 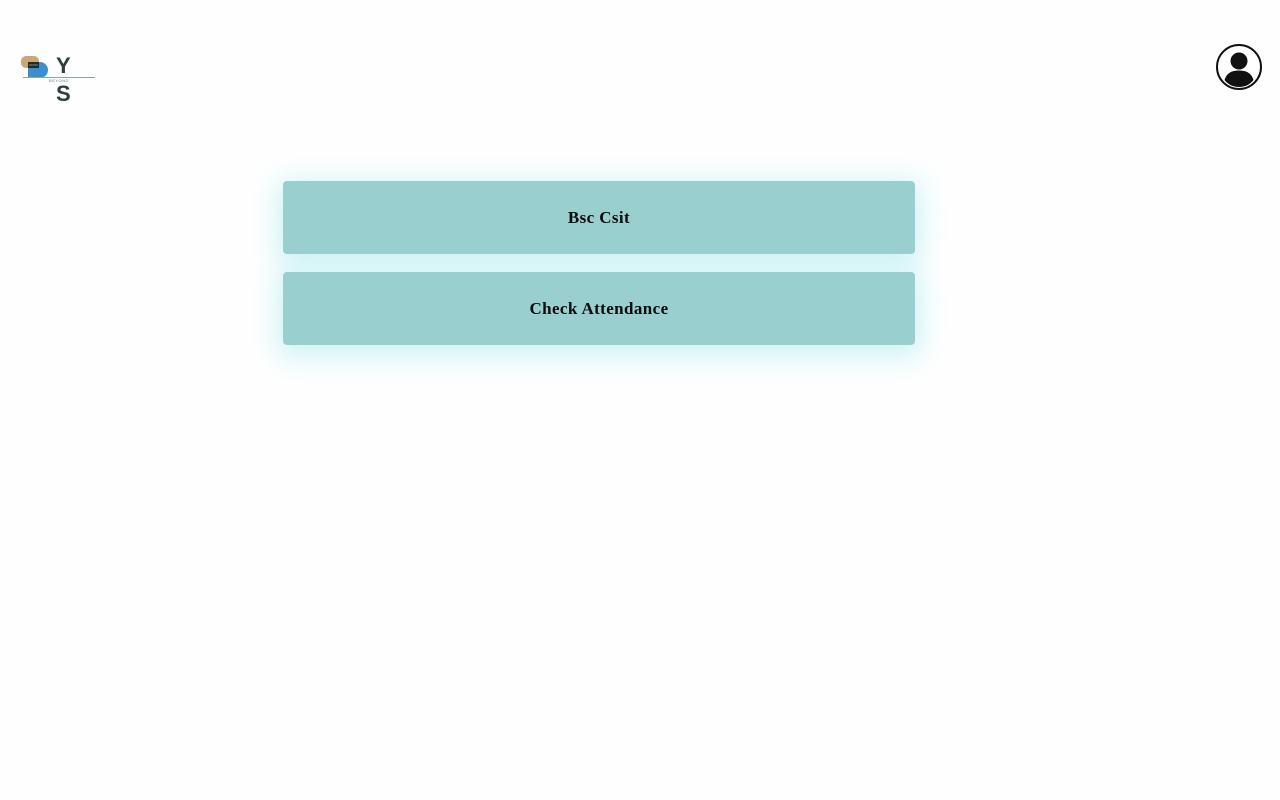 I want to click on bsc-csit-button: Bsc Csit, so click(x=599, y=217).